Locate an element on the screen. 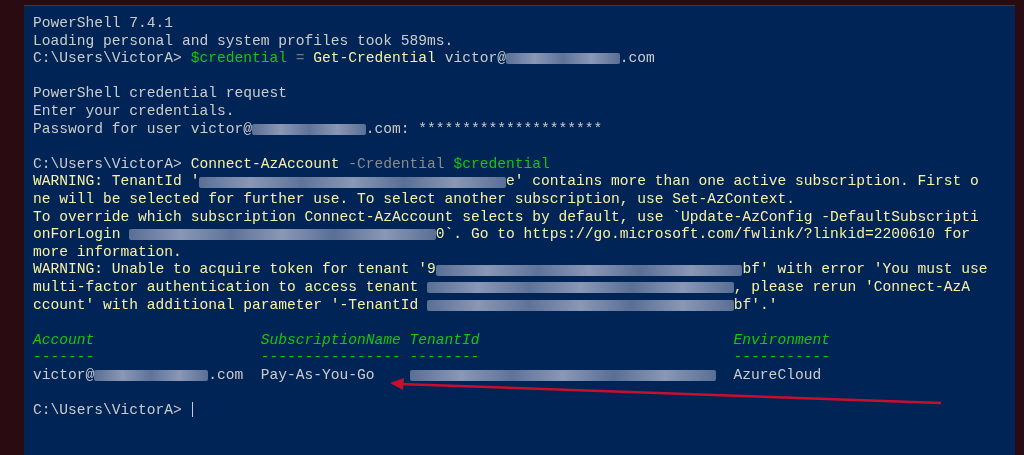 Image resolution: width=1024 pixels, height=455 pixels. warning-text: ne will be selected for further use. To select another subscription, use Set-AzContext. is located at coordinates (414, 199).